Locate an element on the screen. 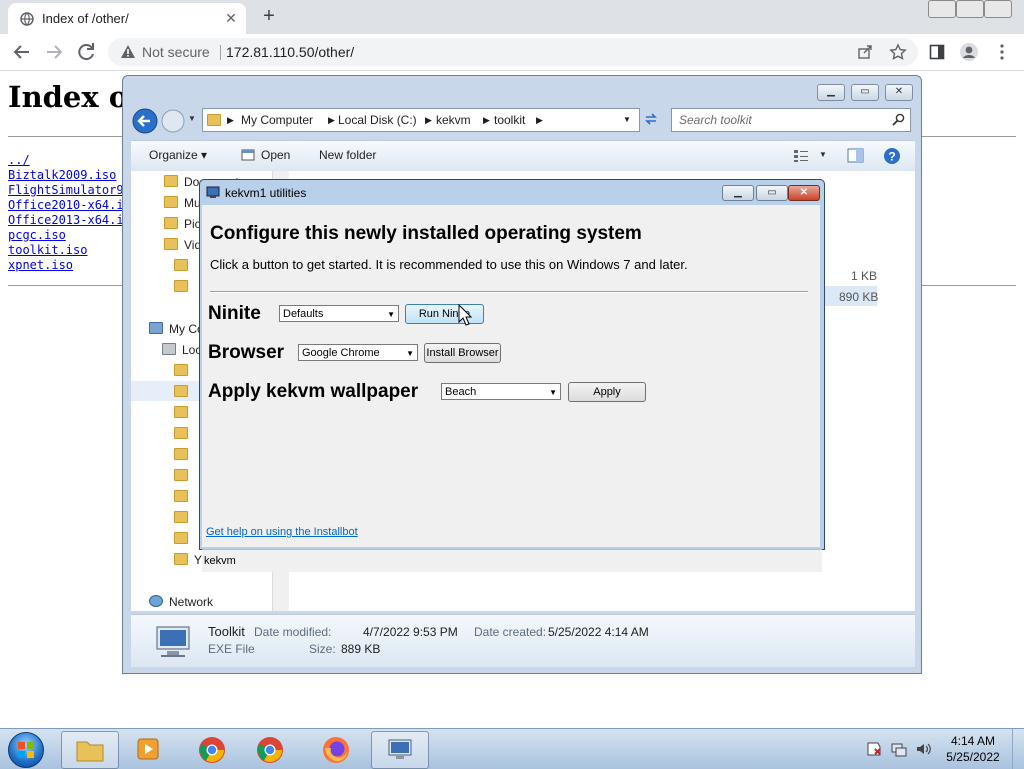 The width and height of the screenshot is (1024, 769). browser-tab: Index of /other/ ✕ is located at coordinates (127, 18).